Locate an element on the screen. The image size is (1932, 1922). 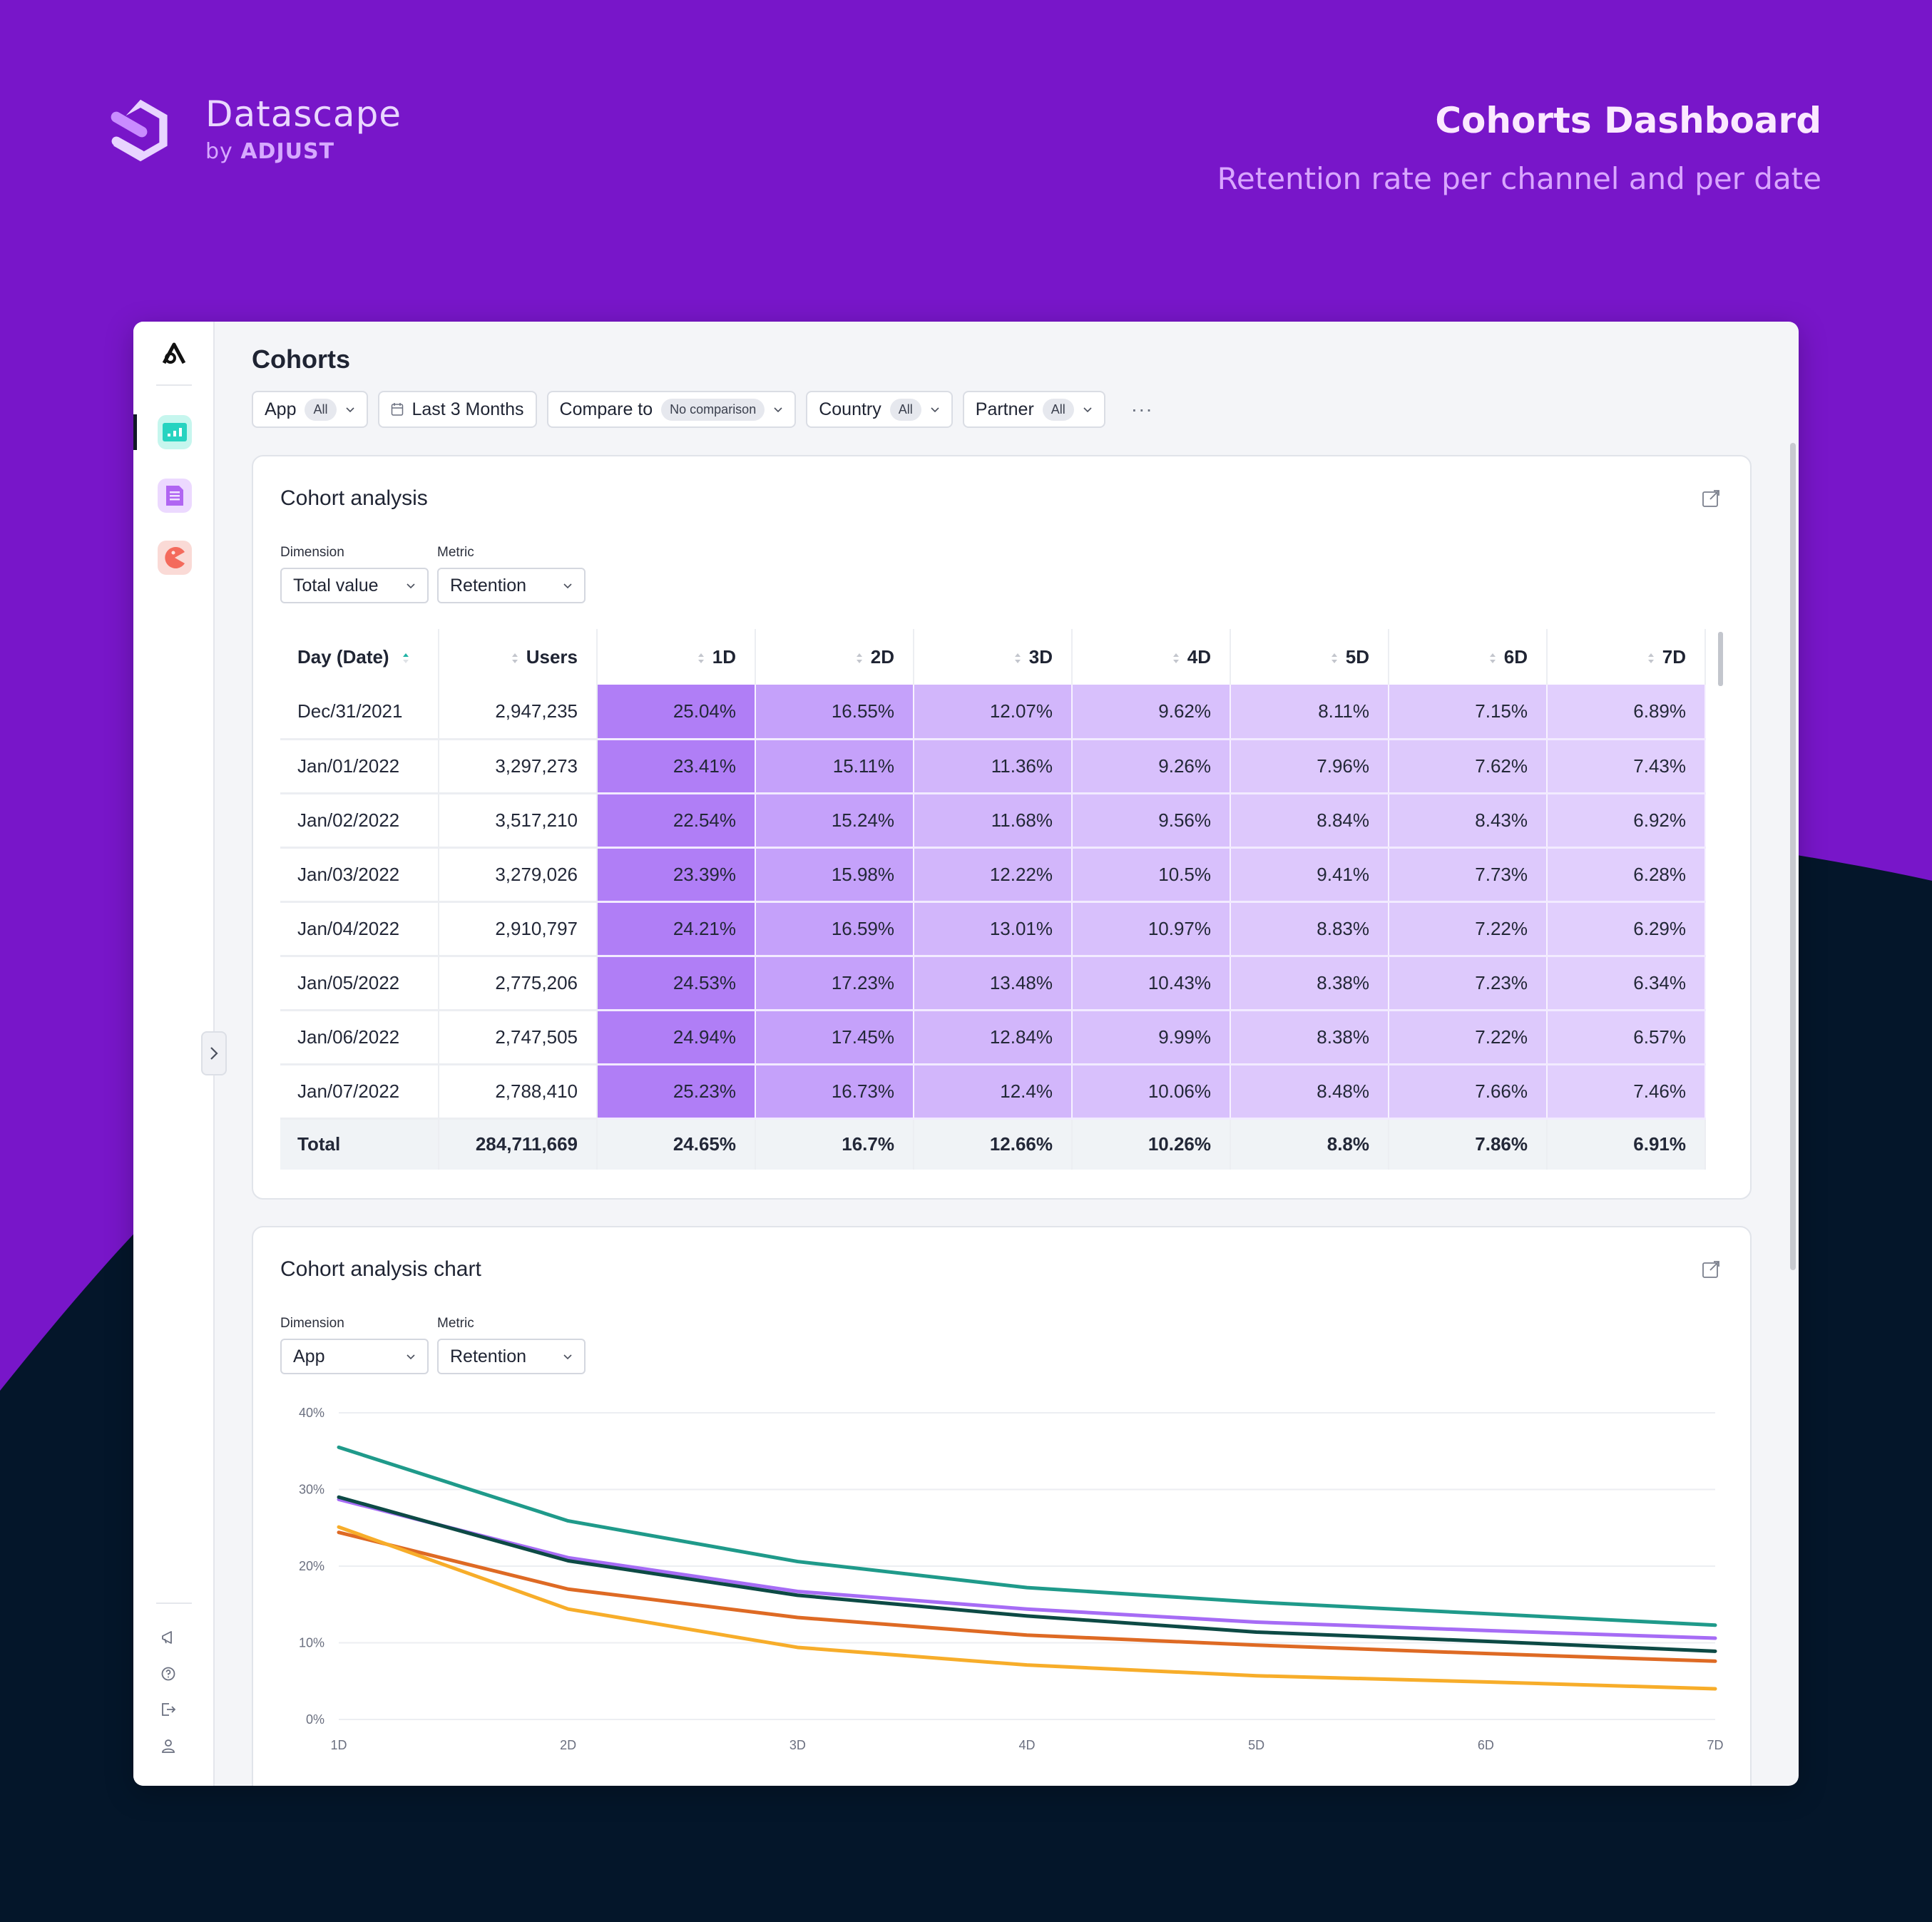
sidebar-expand-button is located at coordinates (214, 1053).